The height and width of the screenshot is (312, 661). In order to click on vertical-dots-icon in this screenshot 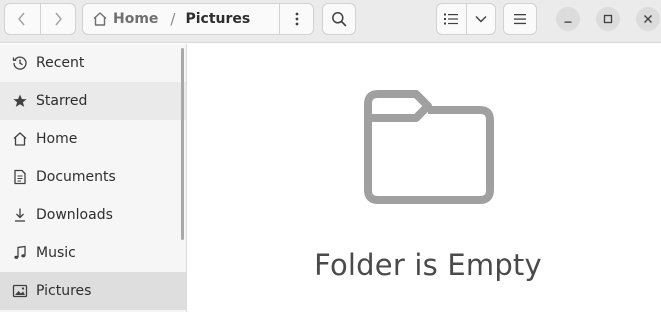, I will do `click(296, 19)`.